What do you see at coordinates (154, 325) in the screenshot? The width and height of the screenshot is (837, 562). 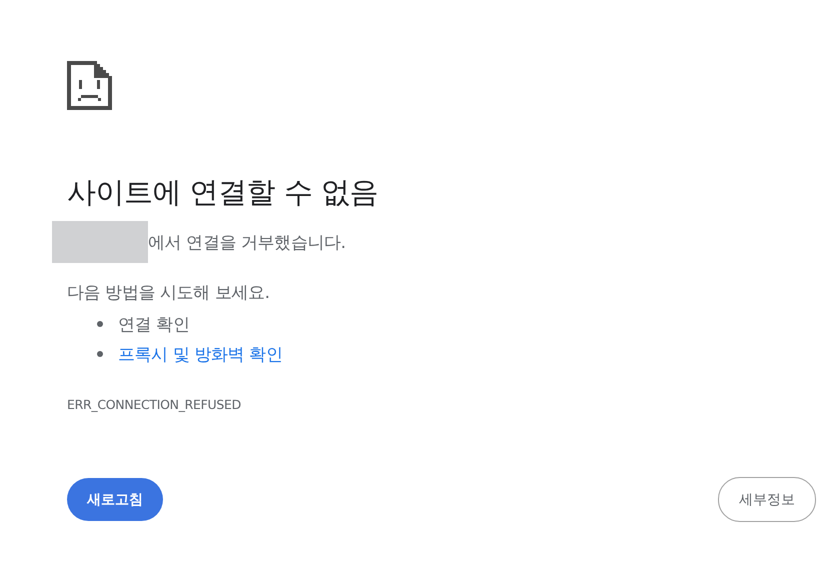 I see `suggestion-text: 연결 확인` at bounding box center [154, 325].